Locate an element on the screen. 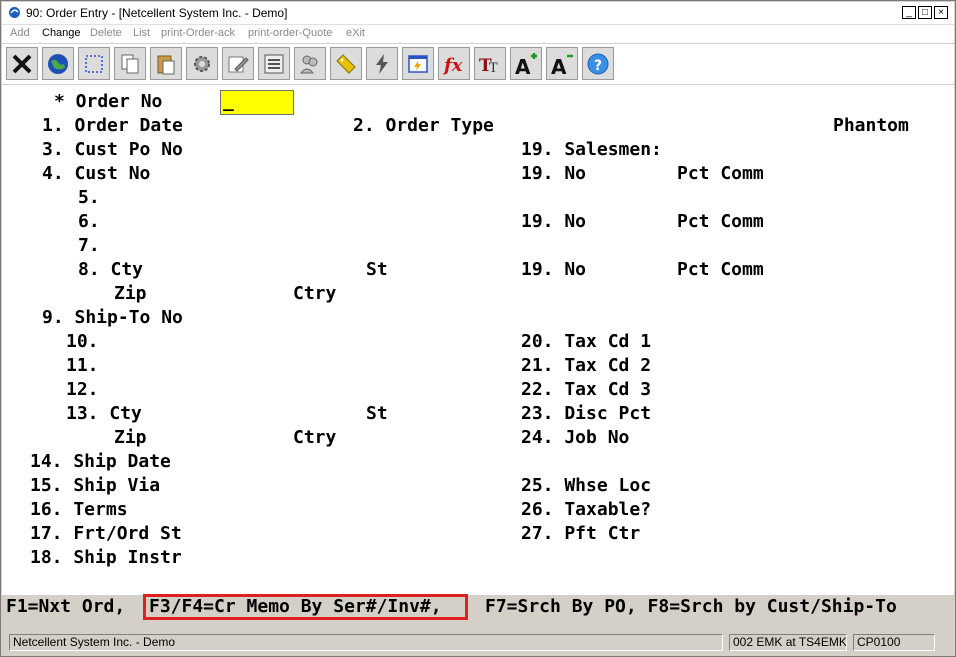  minimize-button: _ is located at coordinates (909, 12).